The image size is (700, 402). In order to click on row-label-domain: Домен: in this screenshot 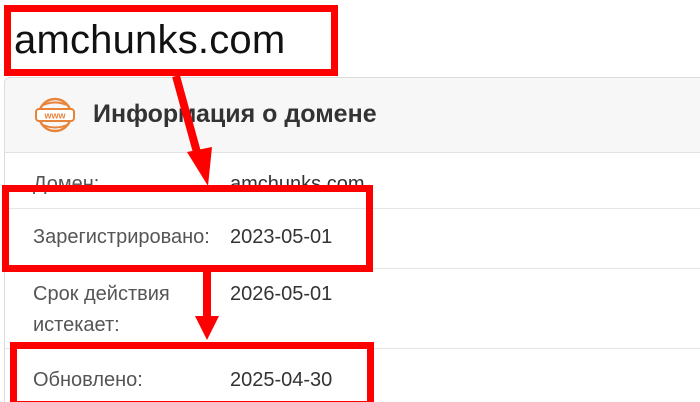, I will do `click(66, 184)`.